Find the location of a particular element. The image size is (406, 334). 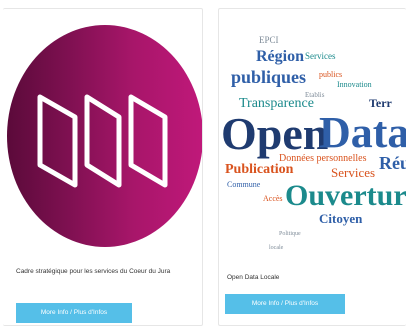

word-publication: Publication is located at coordinates (259, 169).